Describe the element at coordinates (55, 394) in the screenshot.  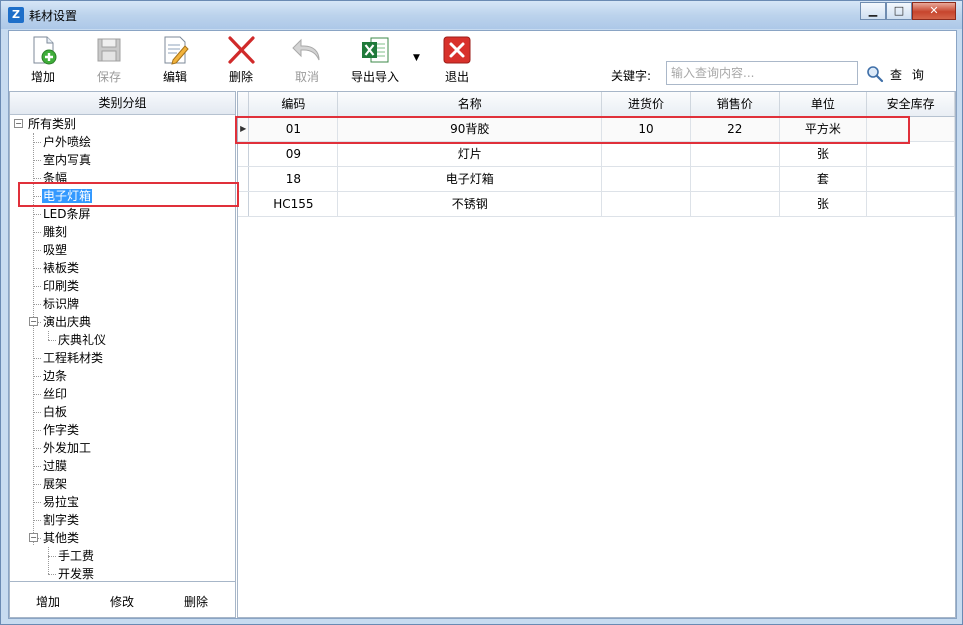
I see `tree-node: 丝印` at that location.